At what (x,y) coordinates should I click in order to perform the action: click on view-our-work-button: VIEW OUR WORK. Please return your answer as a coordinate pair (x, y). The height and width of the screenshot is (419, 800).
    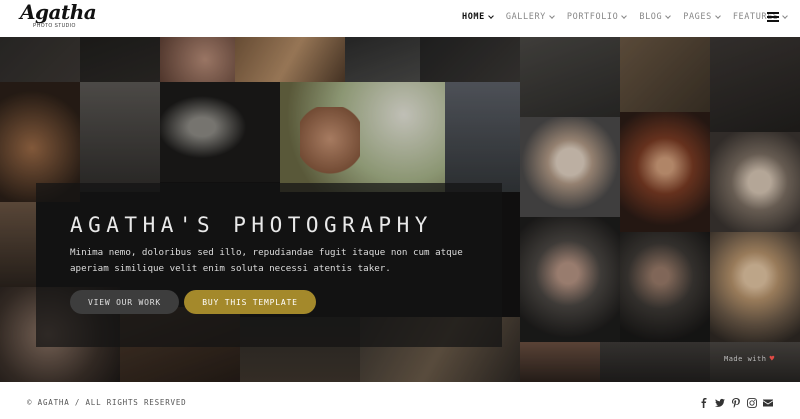
    Looking at the image, I should click on (124, 302).